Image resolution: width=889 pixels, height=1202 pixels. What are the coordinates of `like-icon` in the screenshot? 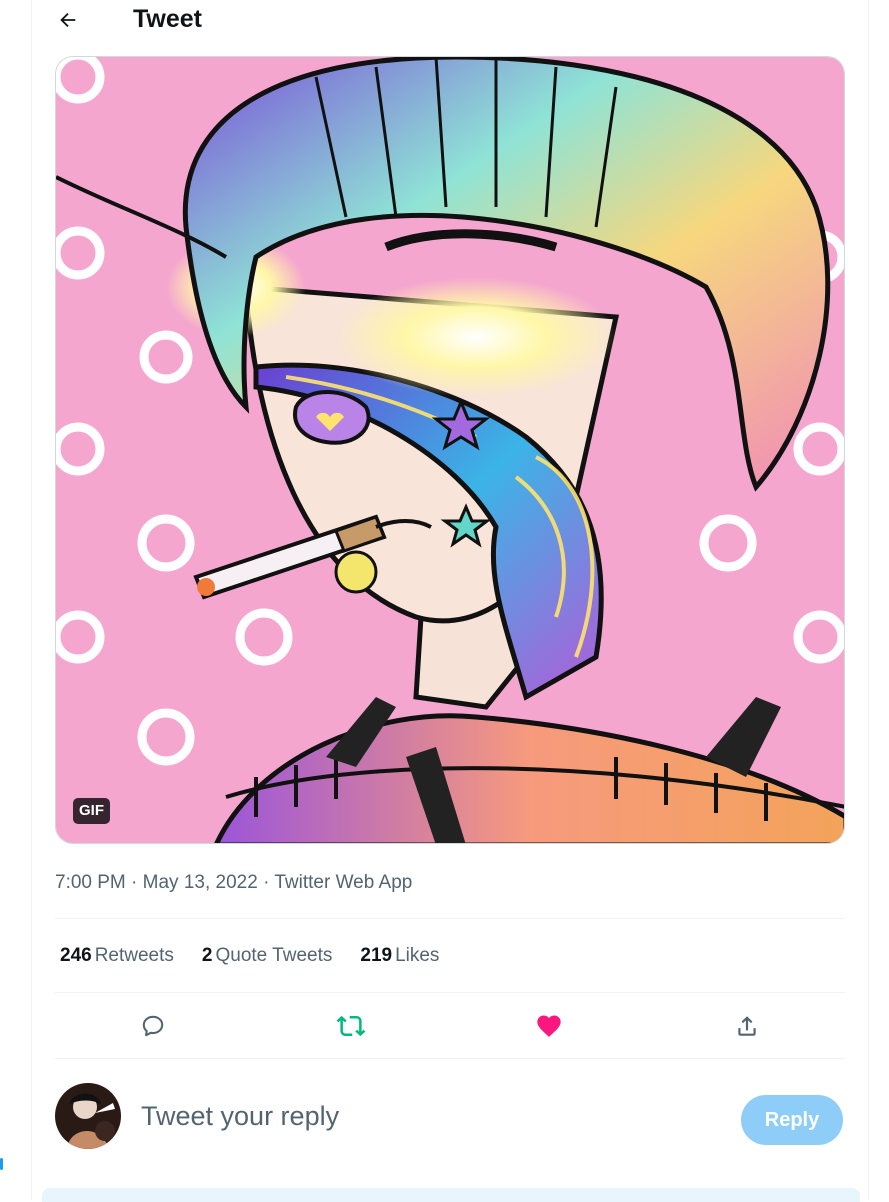 It's located at (549, 1026).